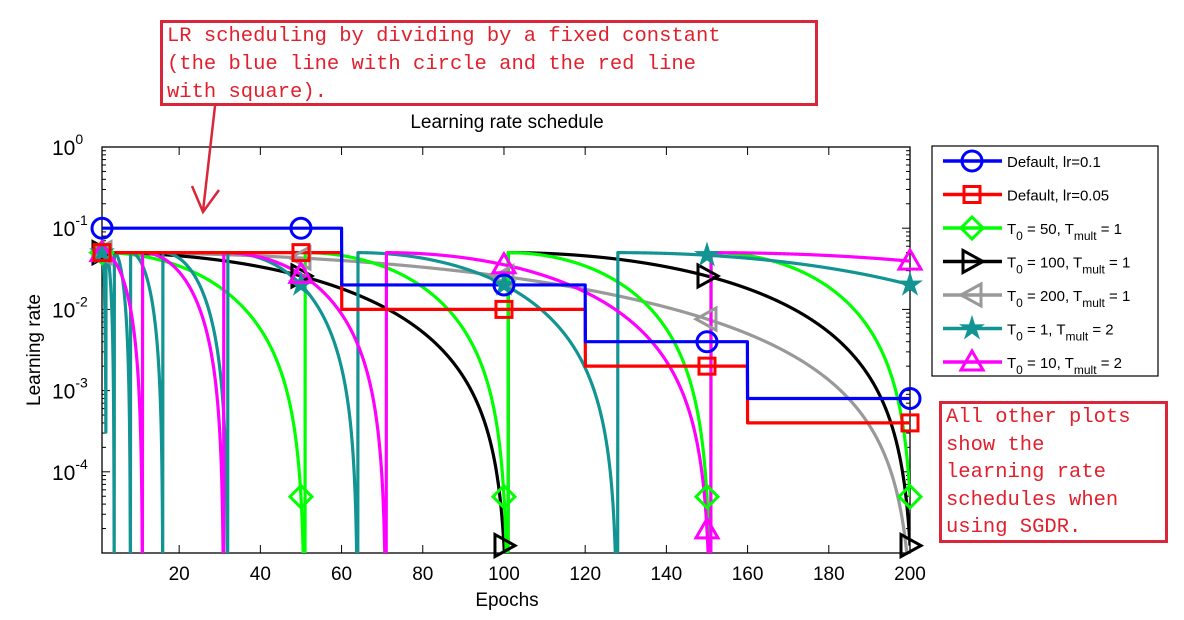 Image resolution: width=1184 pixels, height=620 pixels. I want to click on y-tick-label: 10-3, so click(70, 389).